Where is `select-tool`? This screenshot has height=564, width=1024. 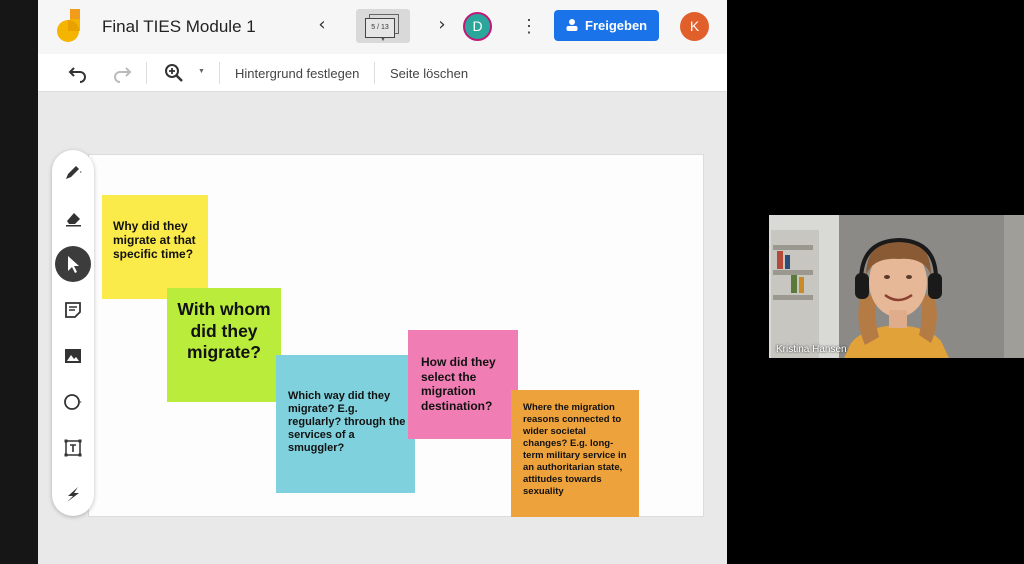 select-tool is located at coordinates (73, 264).